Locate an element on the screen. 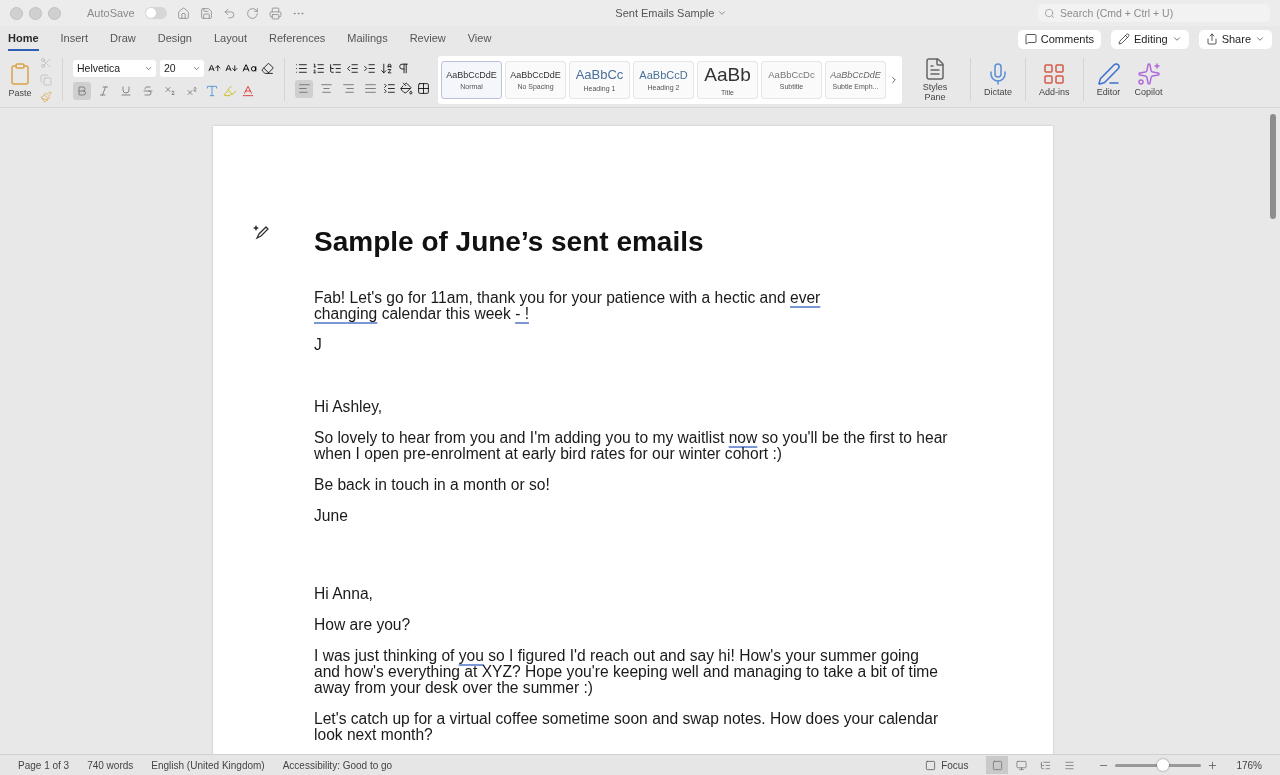 The width and height of the screenshot is (1280, 775). document-paragraph: Be back in touch in a month or so! is located at coordinates (432, 485).